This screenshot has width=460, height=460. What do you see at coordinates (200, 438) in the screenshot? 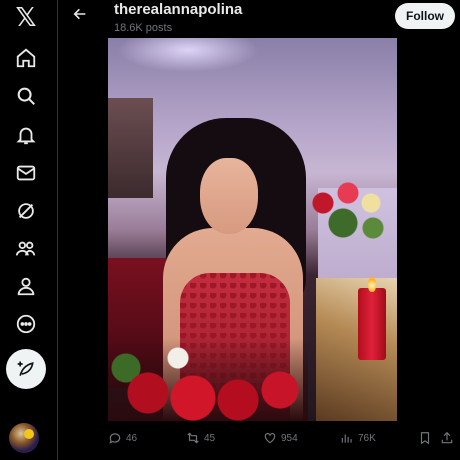
I see `repost-button: 45` at bounding box center [200, 438].